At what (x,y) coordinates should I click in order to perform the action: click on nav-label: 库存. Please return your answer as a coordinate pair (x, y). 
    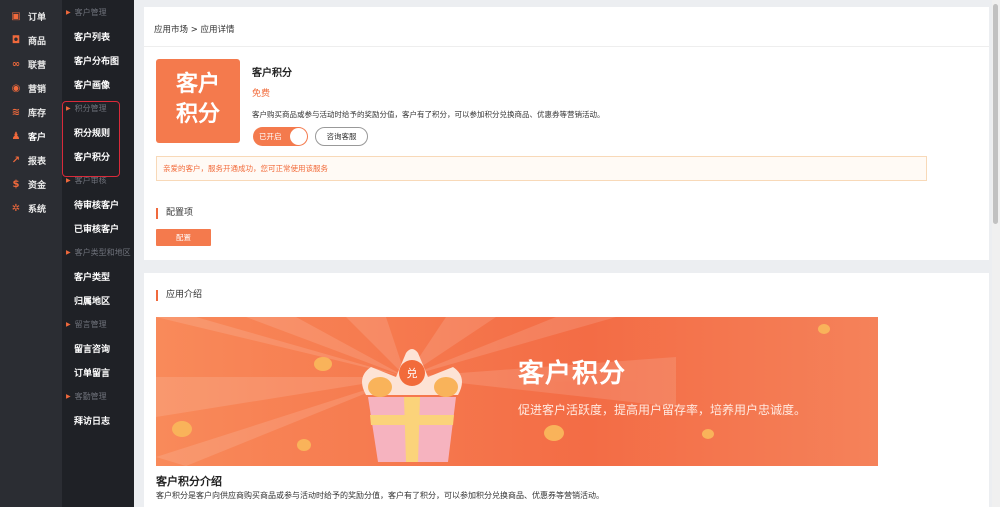
    Looking at the image, I should click on (37, 113).